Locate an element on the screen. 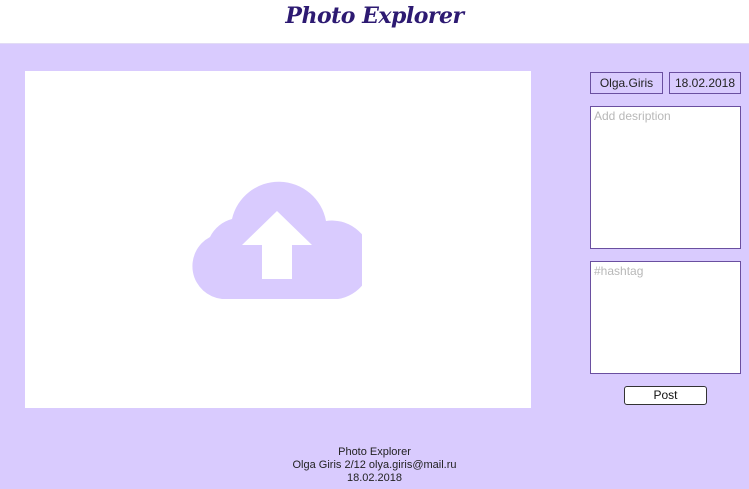 This screenshot has width=749, height=489. username-badge: Olga.Giris is located at coordinates (626, 83).